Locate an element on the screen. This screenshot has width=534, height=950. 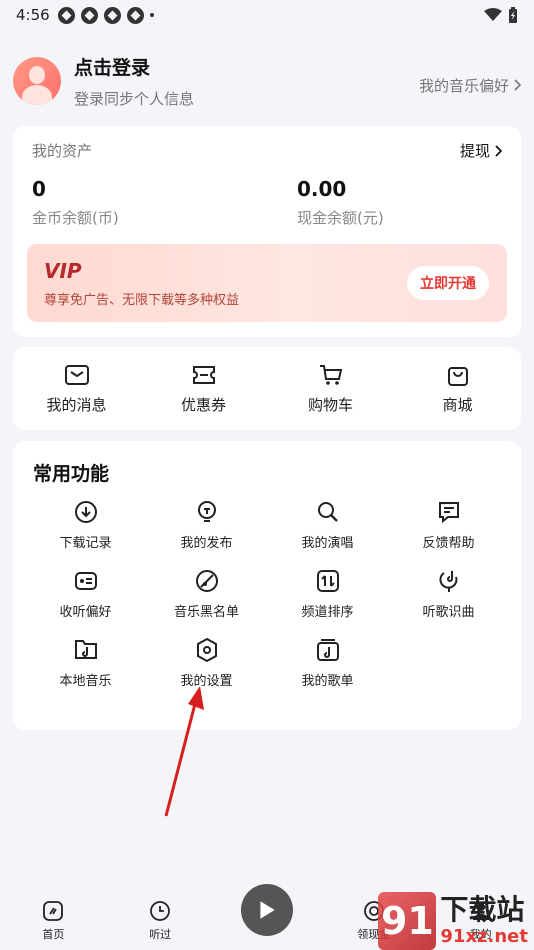
quick-item-label: 我的消息 is located at coordinates (76, 405).